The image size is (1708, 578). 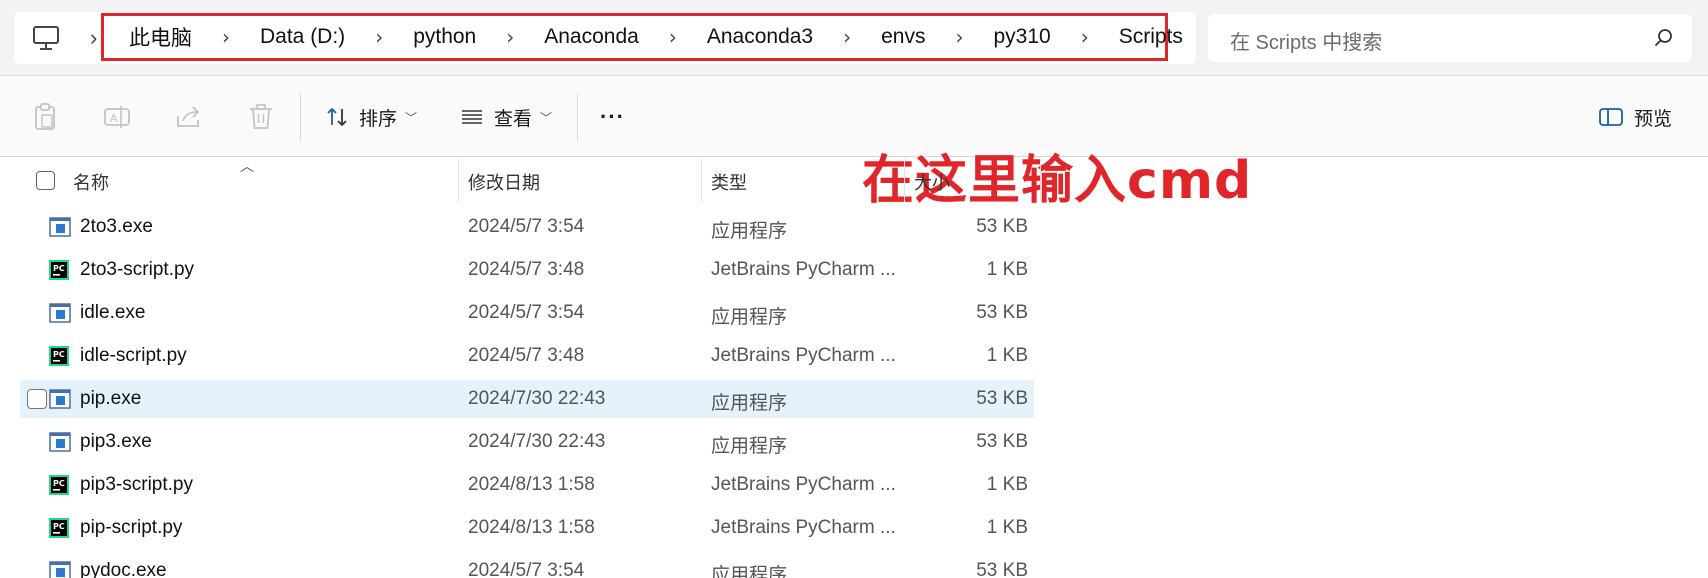 I want to click on preview-pane-icon, so click(x=1611, y=117).